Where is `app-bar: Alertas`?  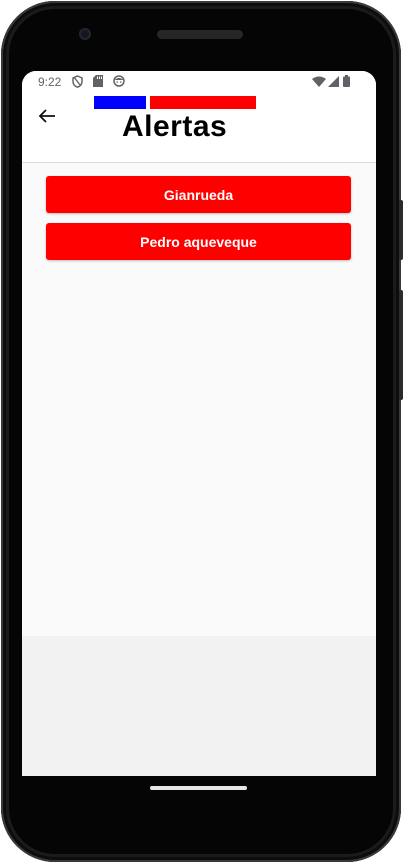
app-bar: Alertas is located at coordinates (199, 128).